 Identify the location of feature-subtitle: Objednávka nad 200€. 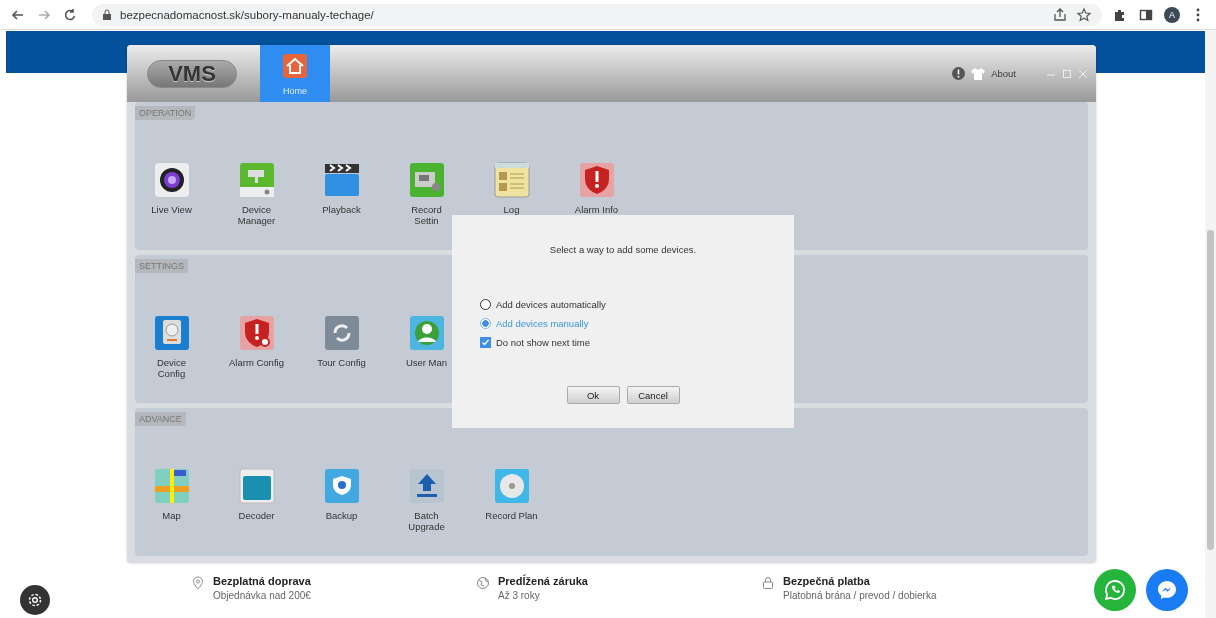
(262, 595).